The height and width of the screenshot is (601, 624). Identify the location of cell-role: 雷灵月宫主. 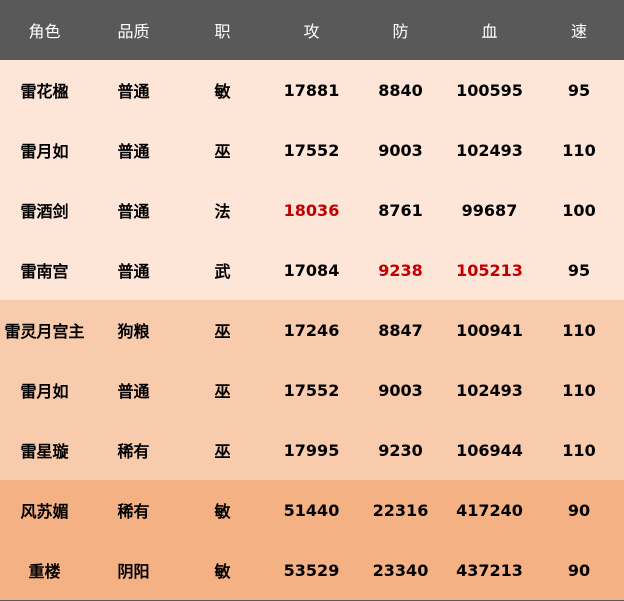
(44, 331).